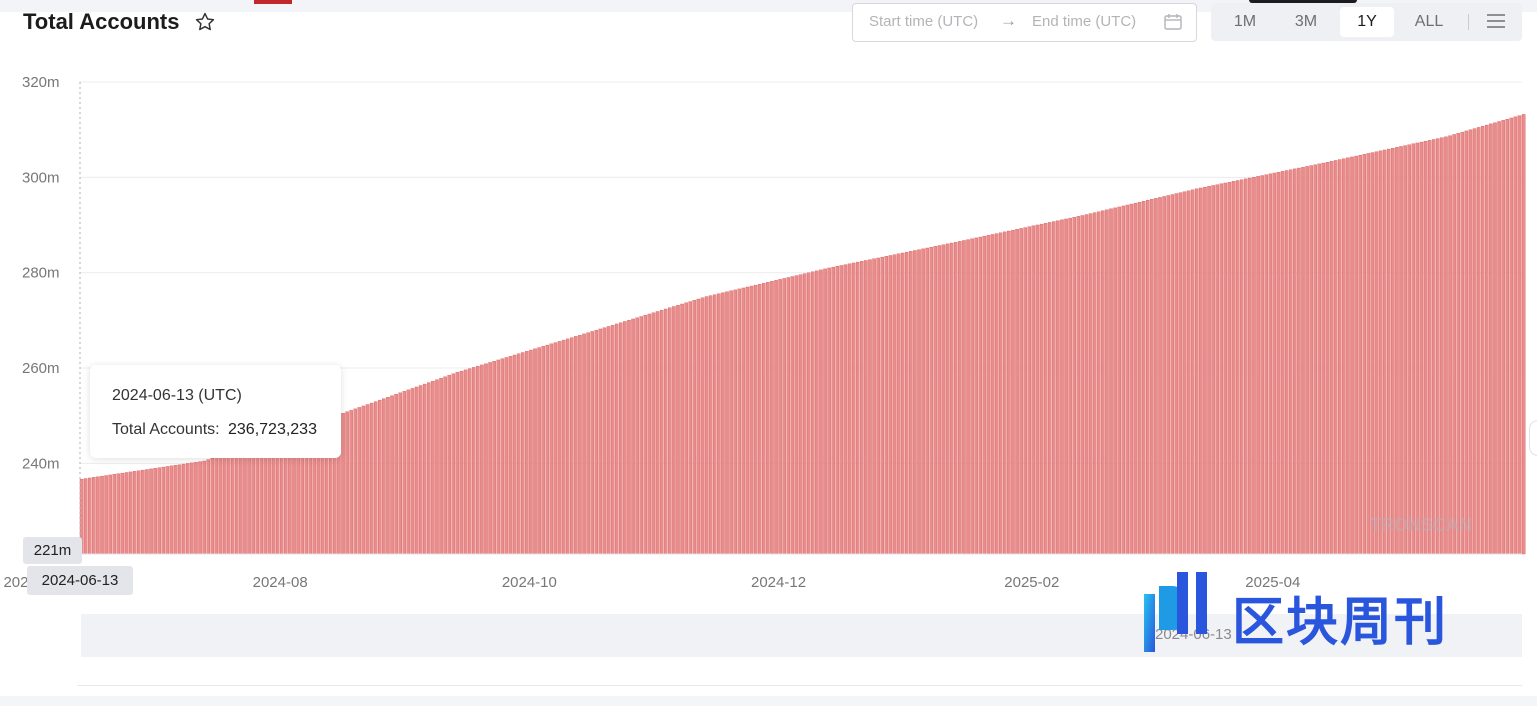 The image size is (1537, 706). Describe the element at coordinates (41, 177) in the screenshot. I see `y-tick-label: 300m` at that location.